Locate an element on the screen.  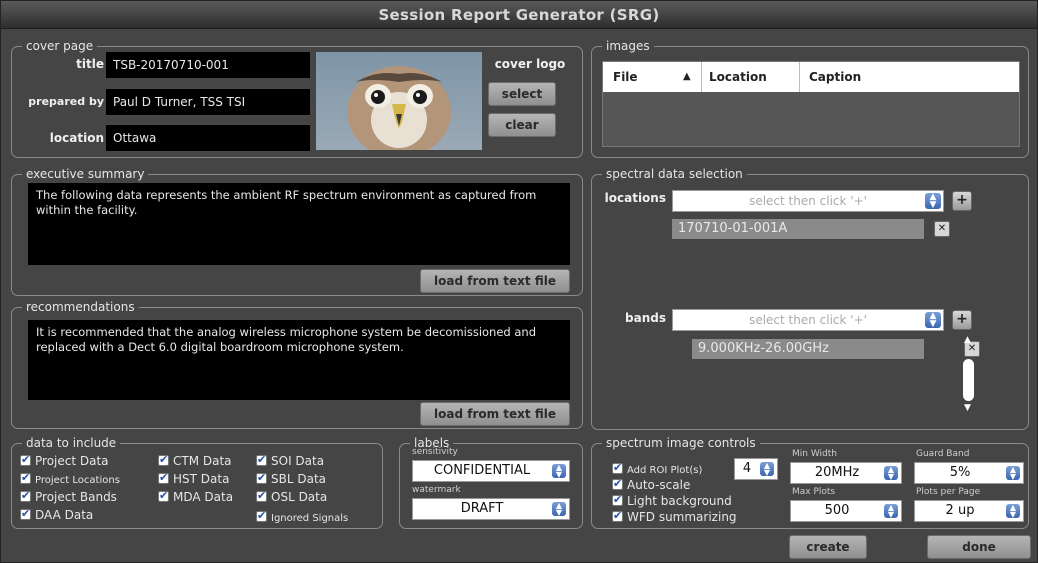
bands-scrollbar: ▲ ▼ is located at coordinates (969, 375).